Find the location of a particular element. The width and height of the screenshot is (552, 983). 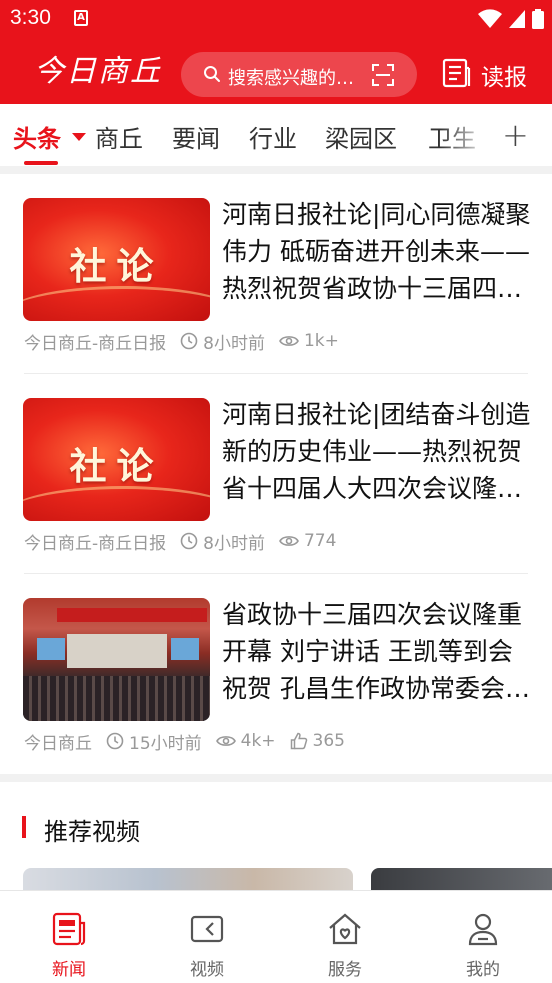

news-meta: 今日商丘 15小时前 4k+ 365 is located at coordinates (184, 742).